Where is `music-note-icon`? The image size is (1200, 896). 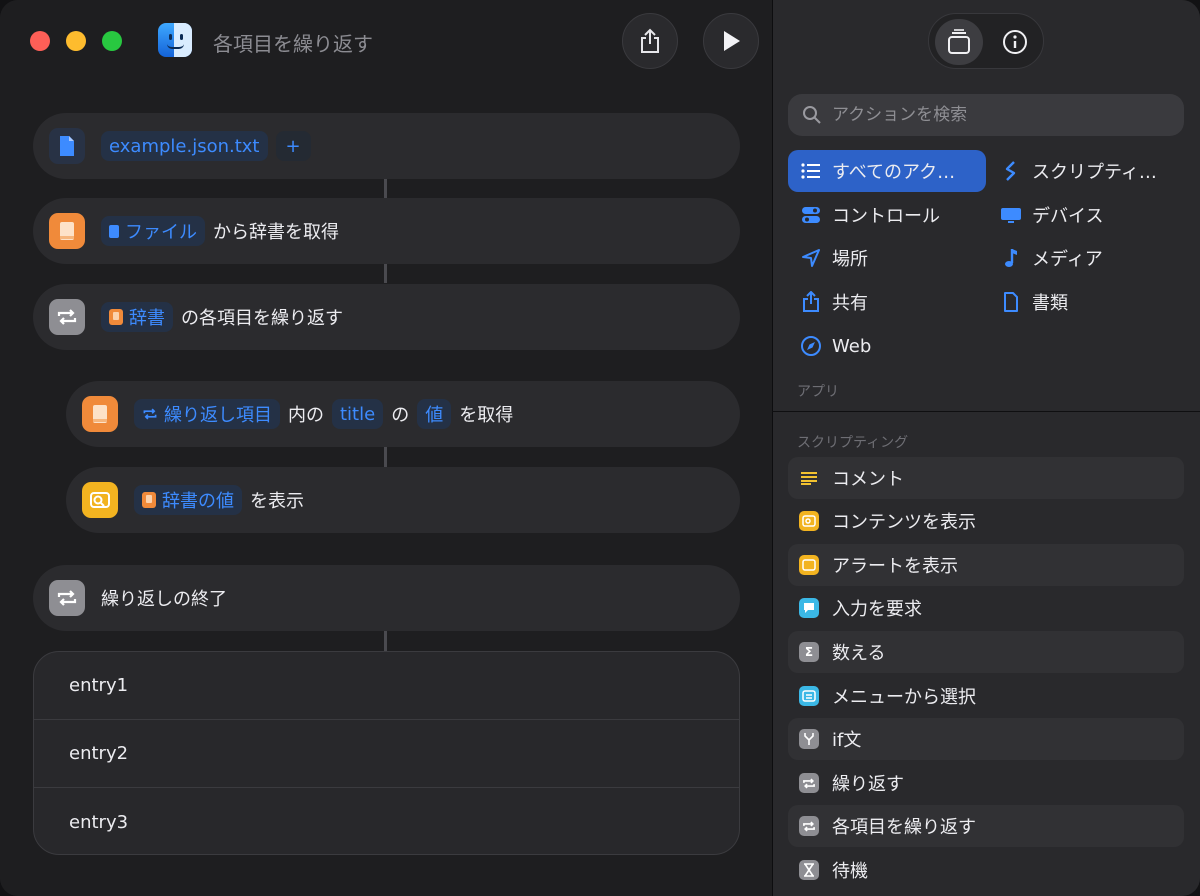
music-note-icon is located at coordinates (1011, 258).